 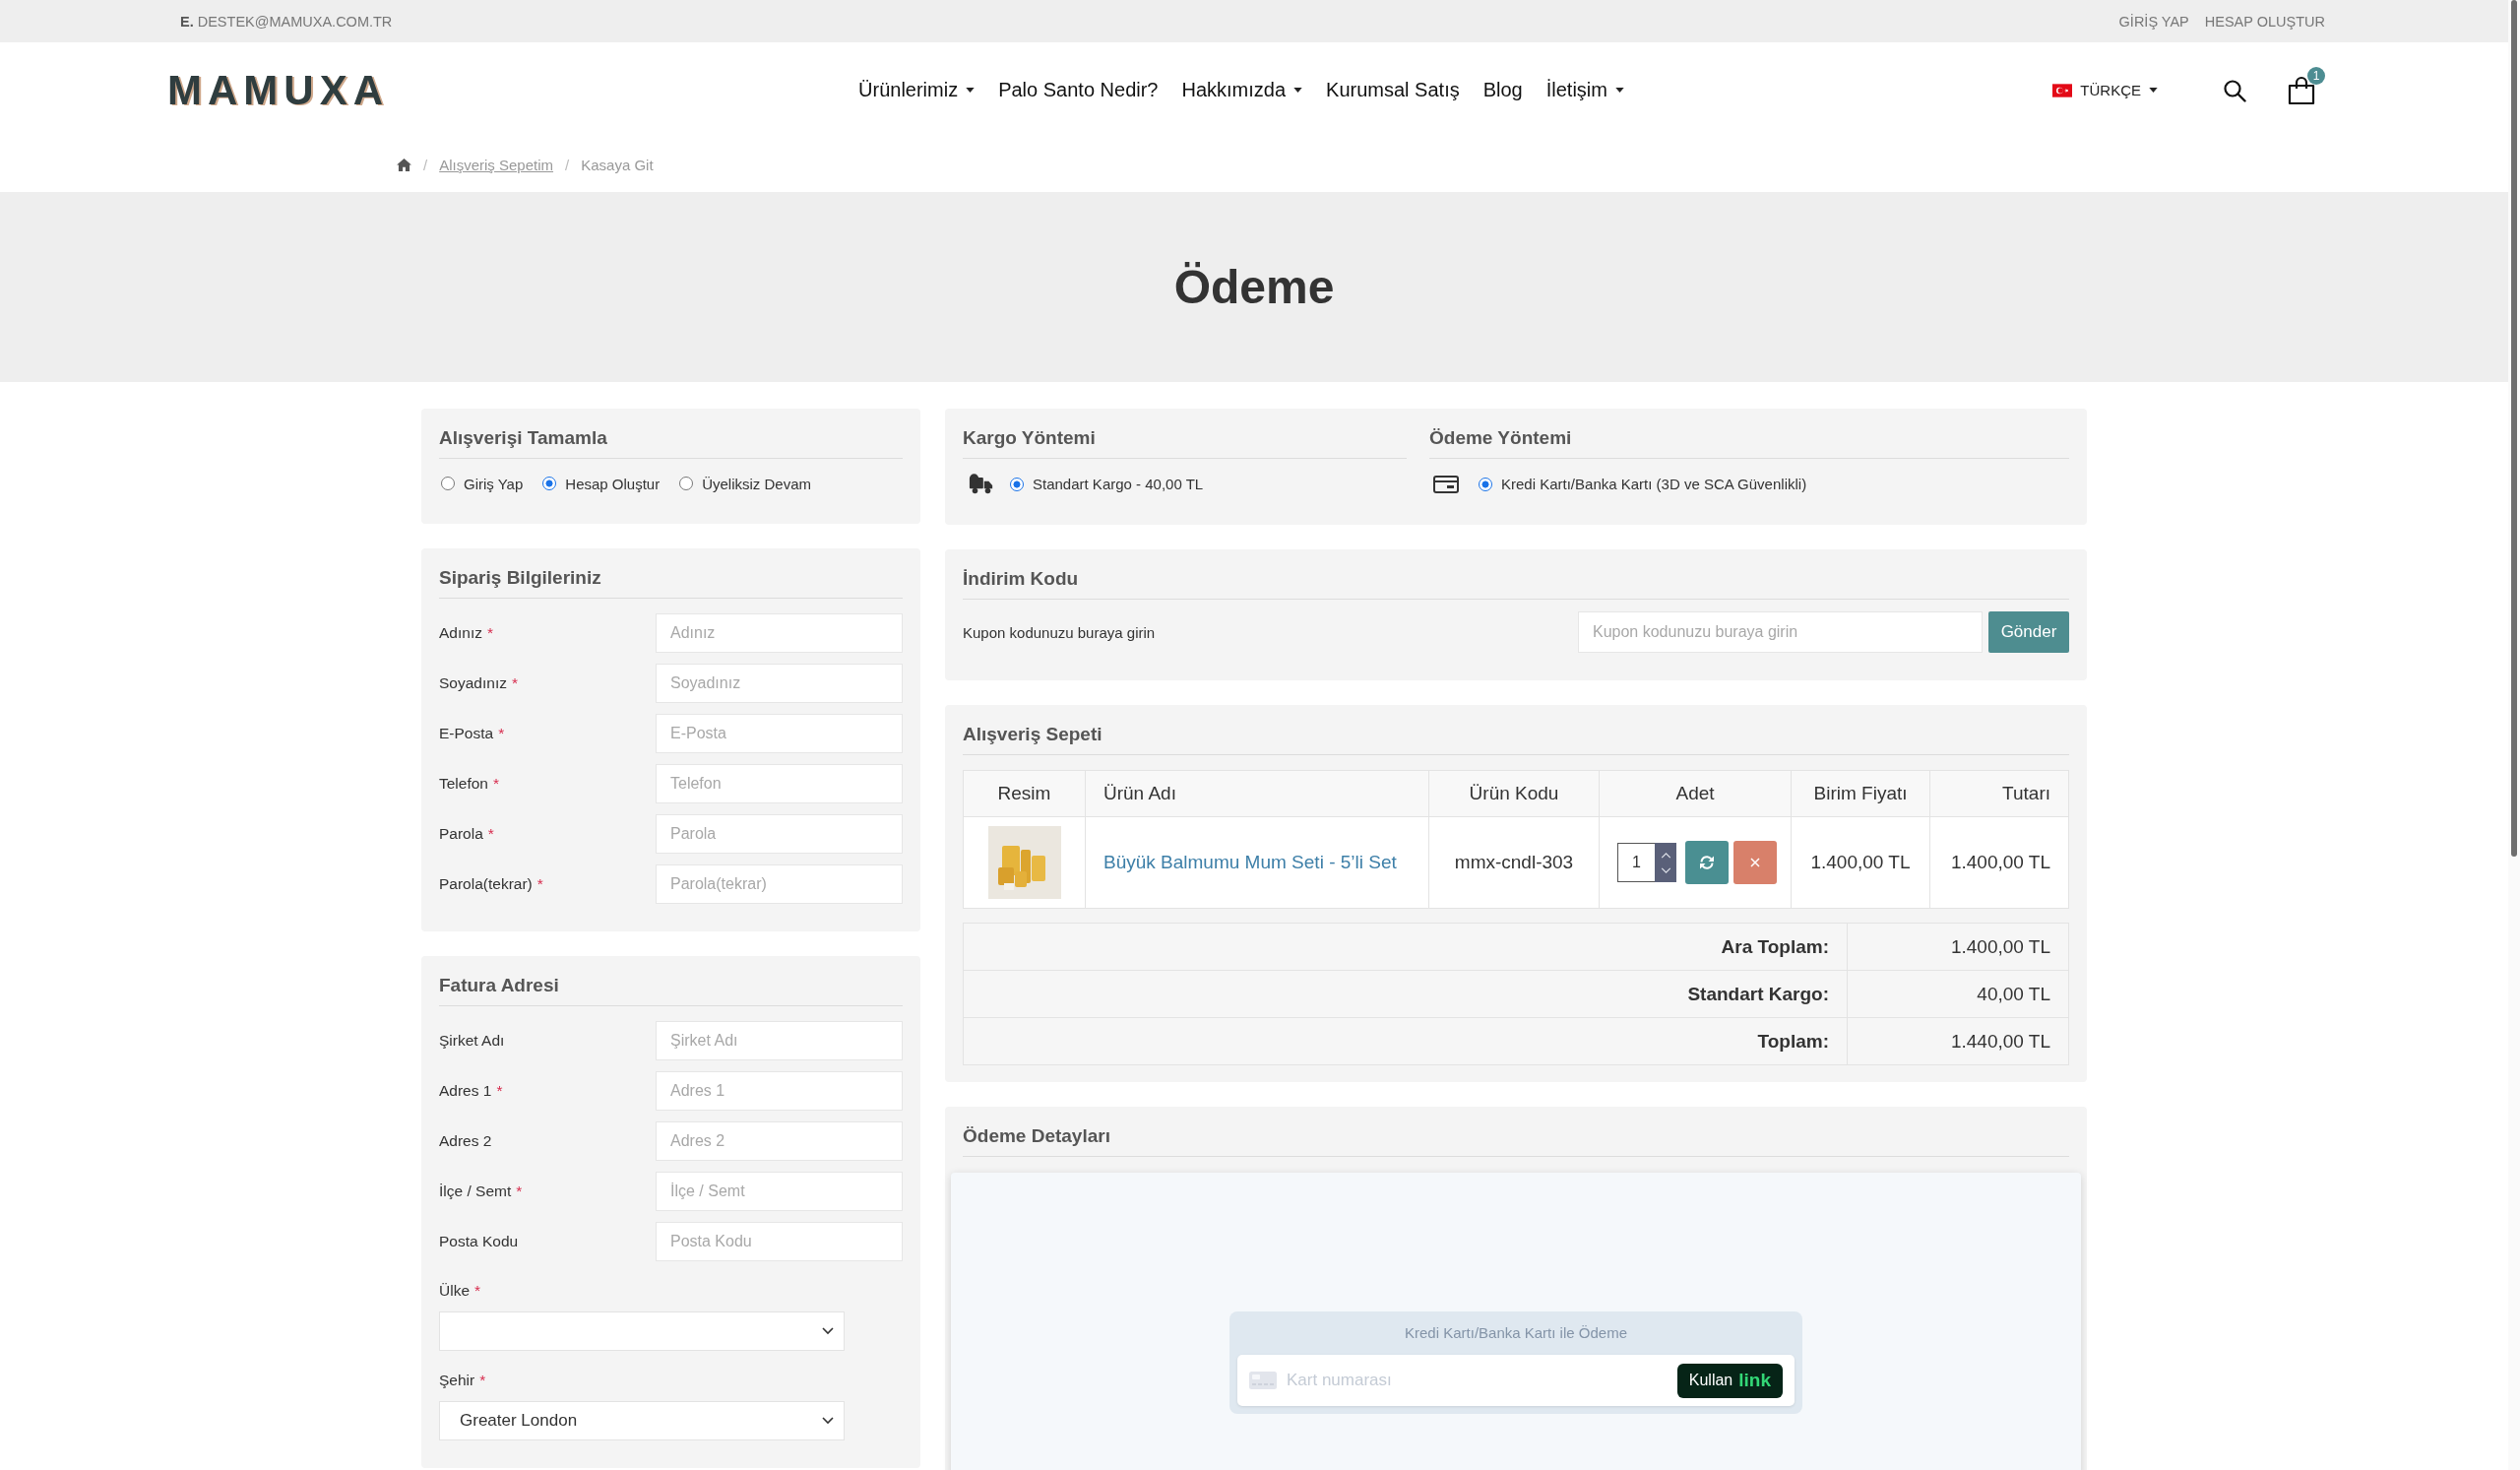 What do you see at coordinates (779, 1091) in the screenshot?
I see `input-field: Adres 1` at bounding box center [779, 1091].